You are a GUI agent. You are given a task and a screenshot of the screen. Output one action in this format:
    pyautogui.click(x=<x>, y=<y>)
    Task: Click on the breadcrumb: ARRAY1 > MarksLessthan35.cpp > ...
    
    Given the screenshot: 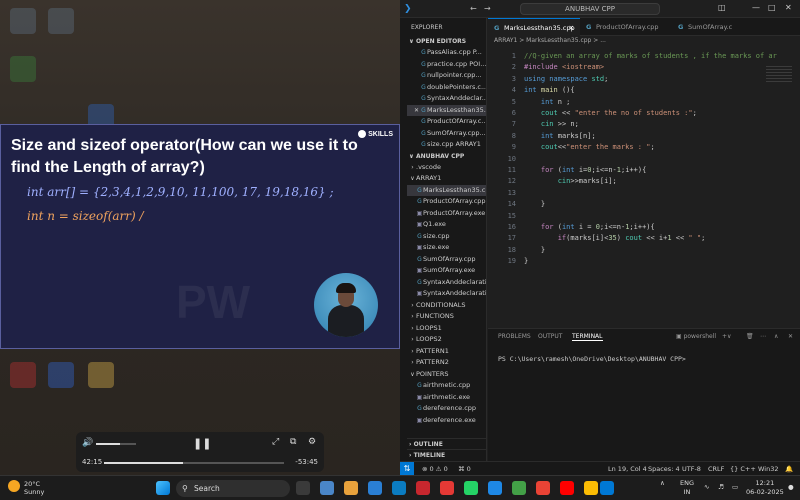 What is the action you would take?
    pyautogui.click(x=644, y=41)
    